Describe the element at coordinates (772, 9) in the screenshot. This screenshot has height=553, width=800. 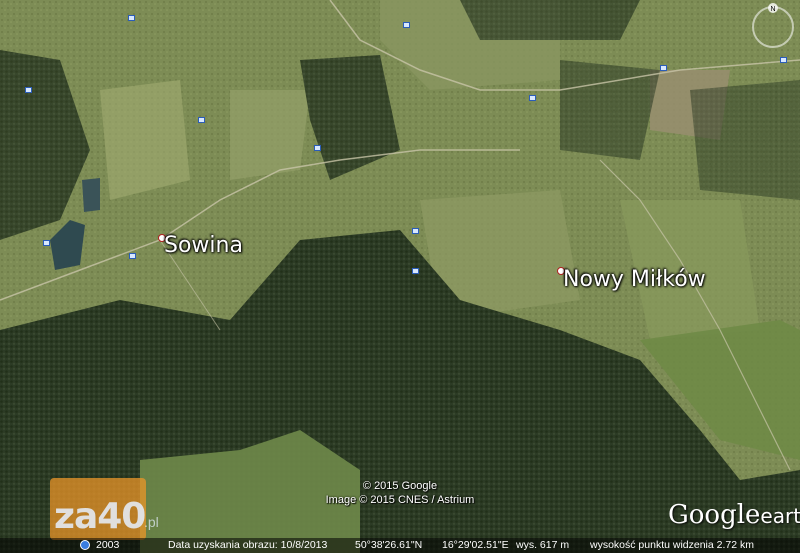
I see `compass-north-label: N` at that location.